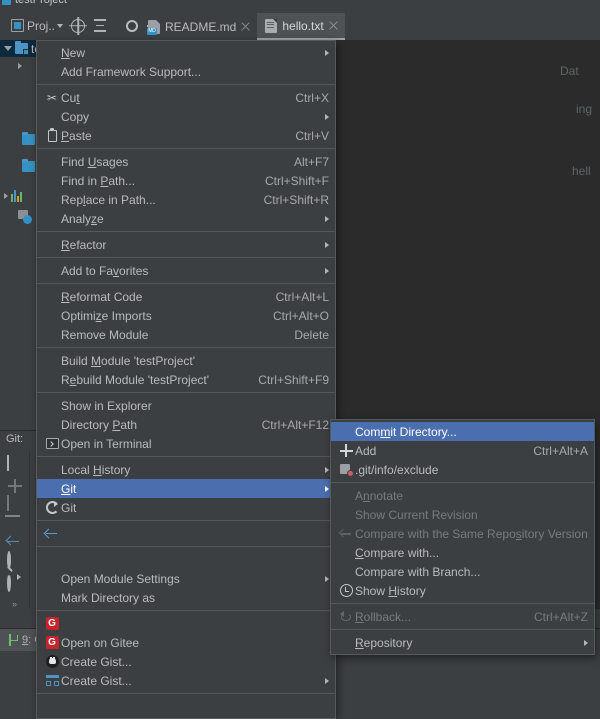 The width and height of the screenshot is (600, 719). I want to click on menu-item-compare-with, so click(186, 533).